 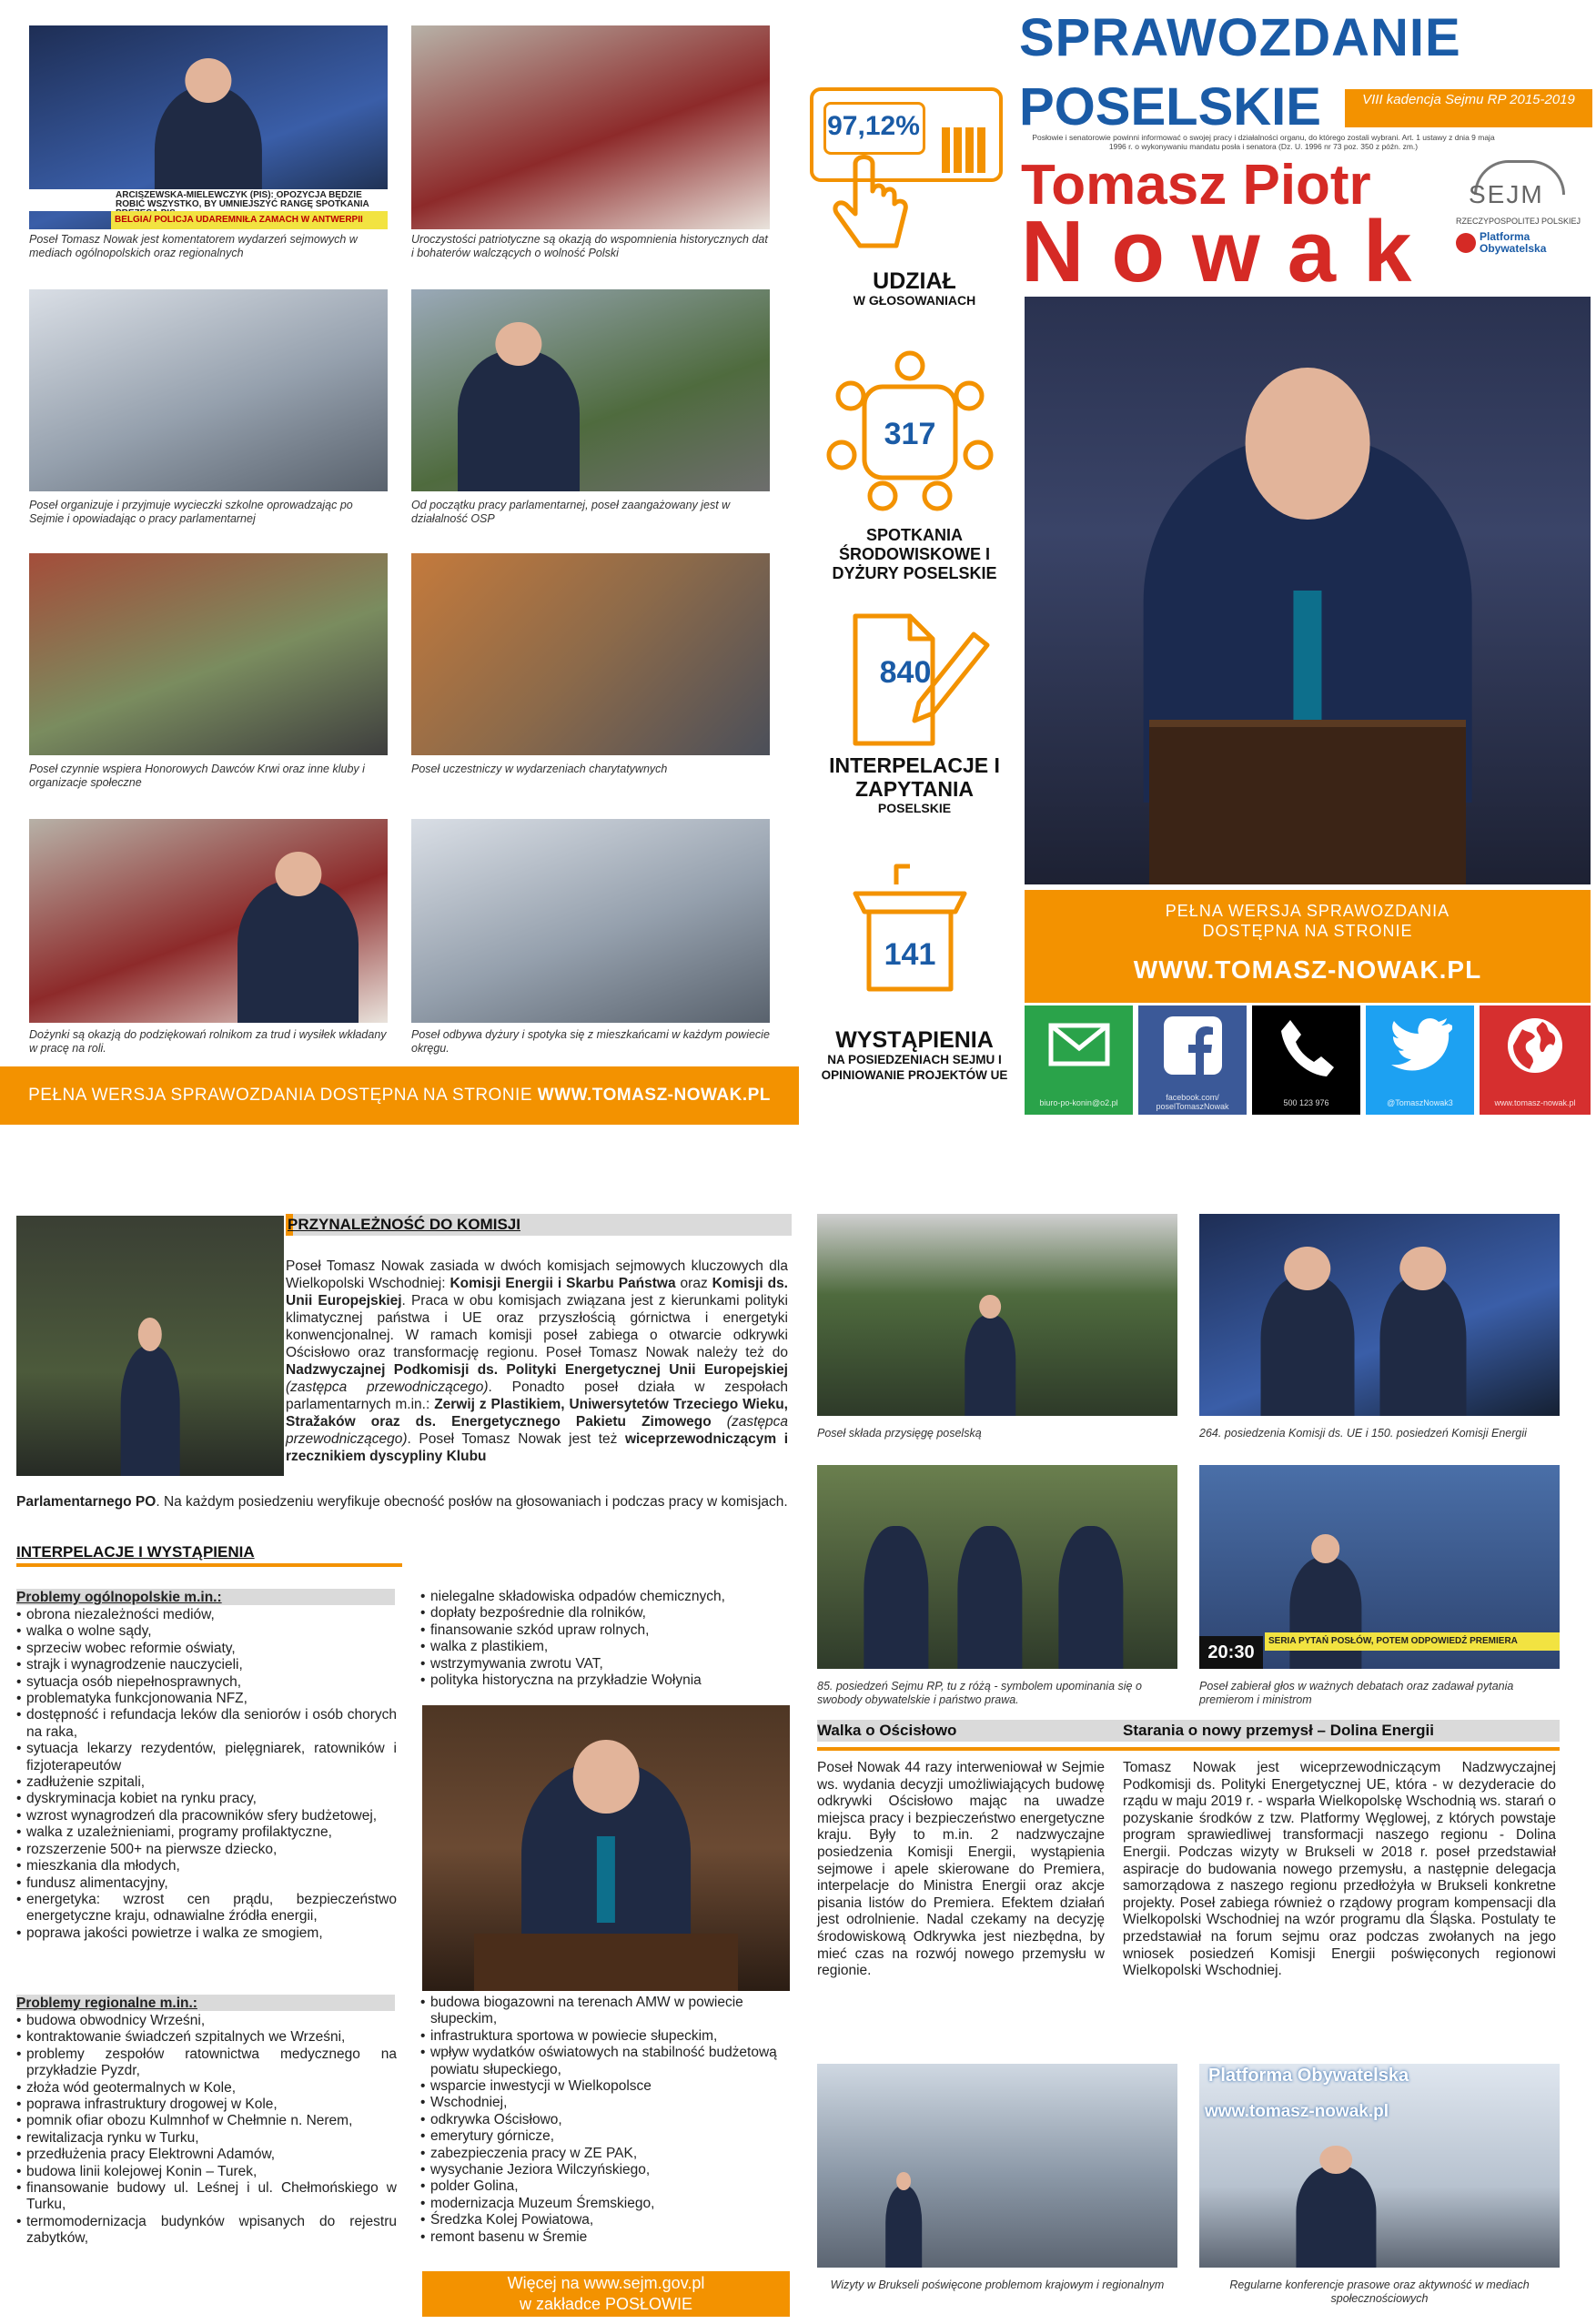 I want to click on facebook-tile: facebook.com/ poselTomaszNowak, so click(x=1193, y=1060).